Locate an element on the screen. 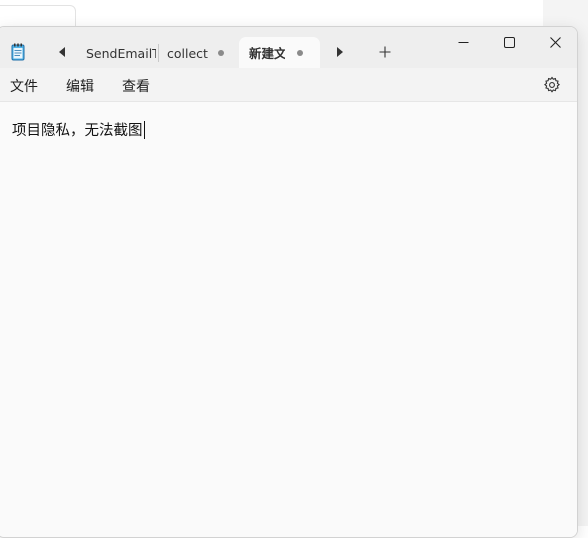 This screenshot has width=588, height=538. triangle-left-icon is located at coordinates (62, 52).